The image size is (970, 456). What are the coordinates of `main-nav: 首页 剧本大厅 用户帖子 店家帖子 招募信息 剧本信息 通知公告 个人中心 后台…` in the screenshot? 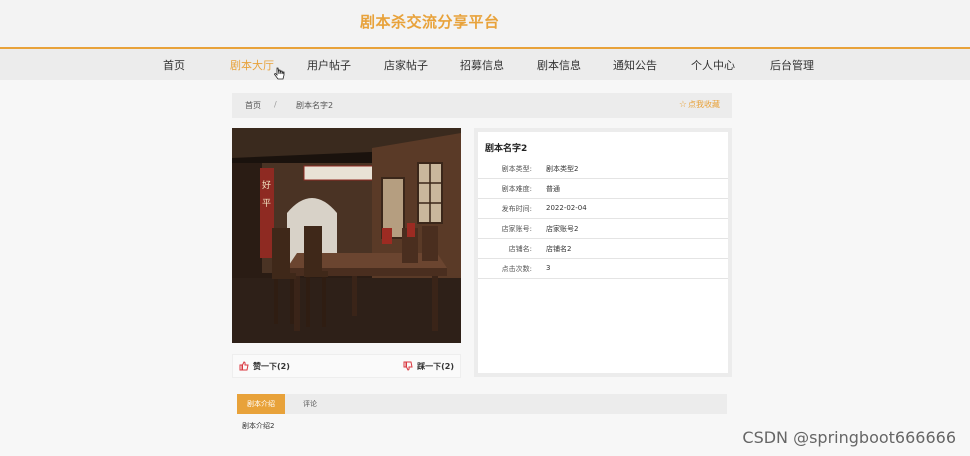 It's located at (485, 64).